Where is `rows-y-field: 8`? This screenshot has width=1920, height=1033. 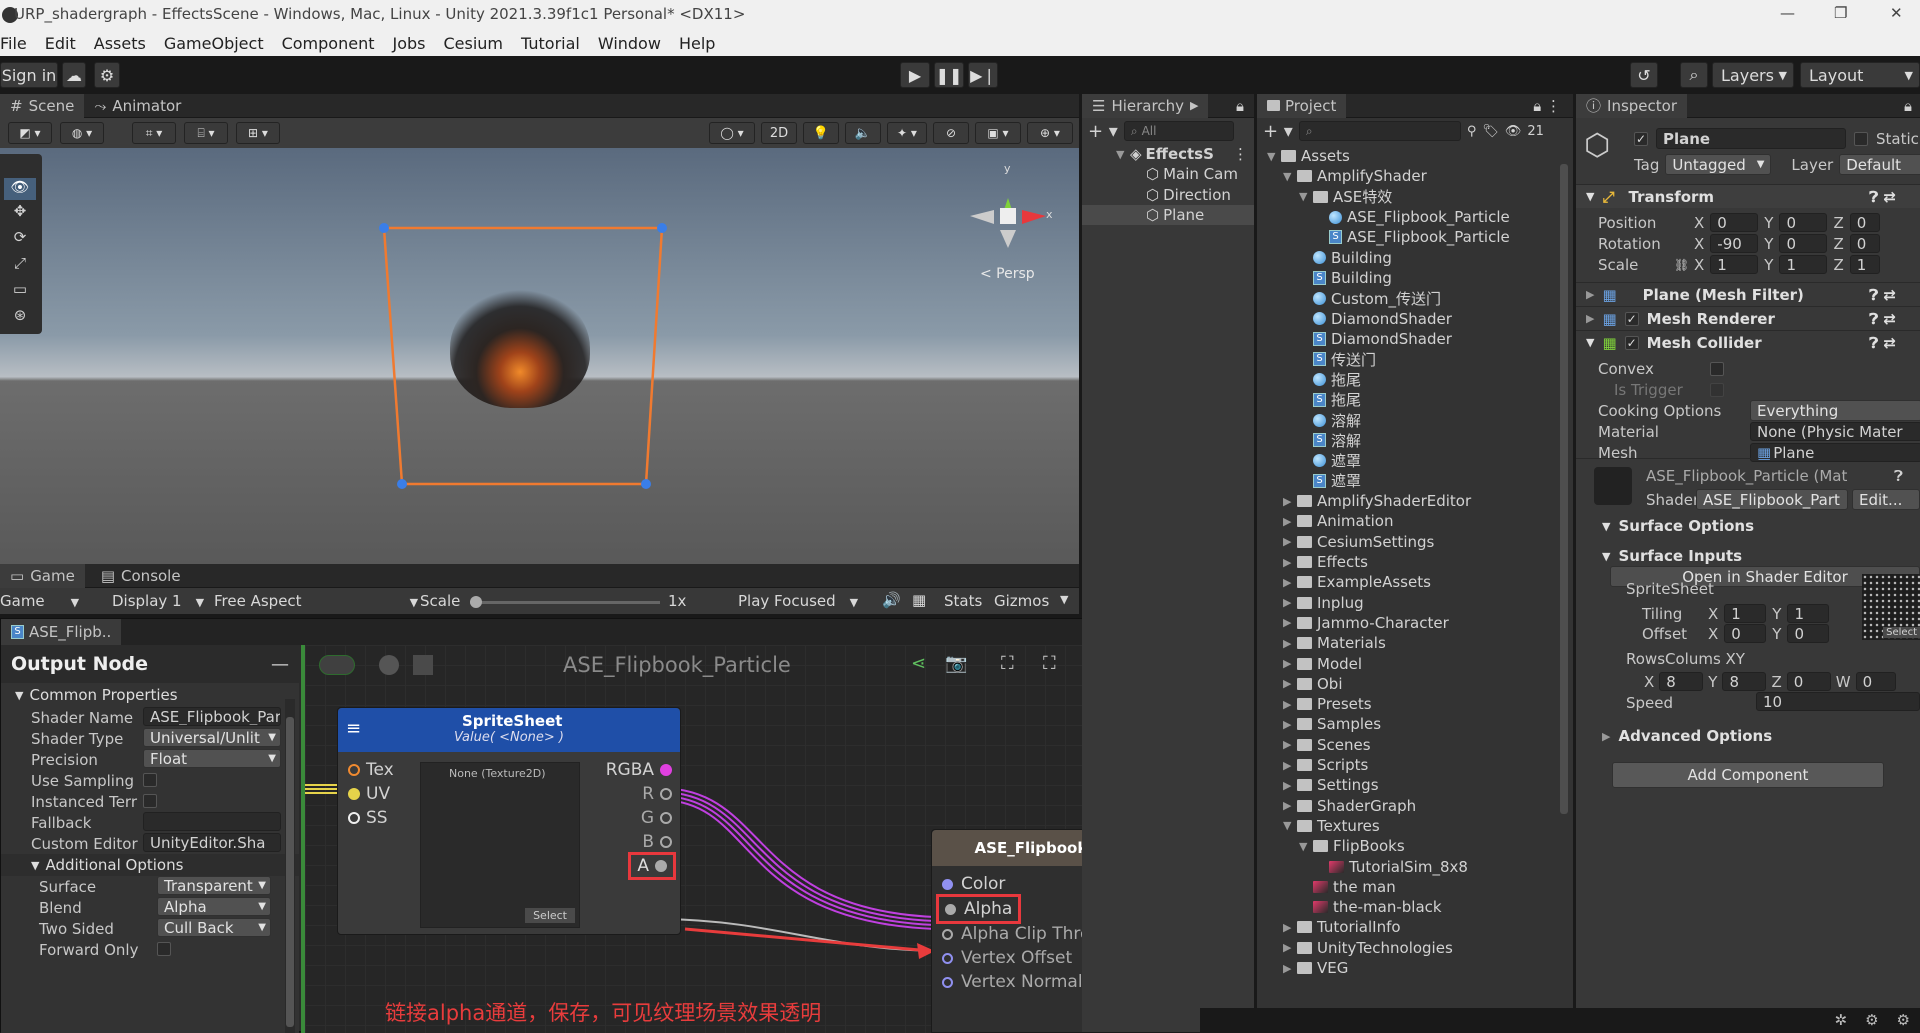 rows-y-field: 8 is located at coordinates (1744, 681).